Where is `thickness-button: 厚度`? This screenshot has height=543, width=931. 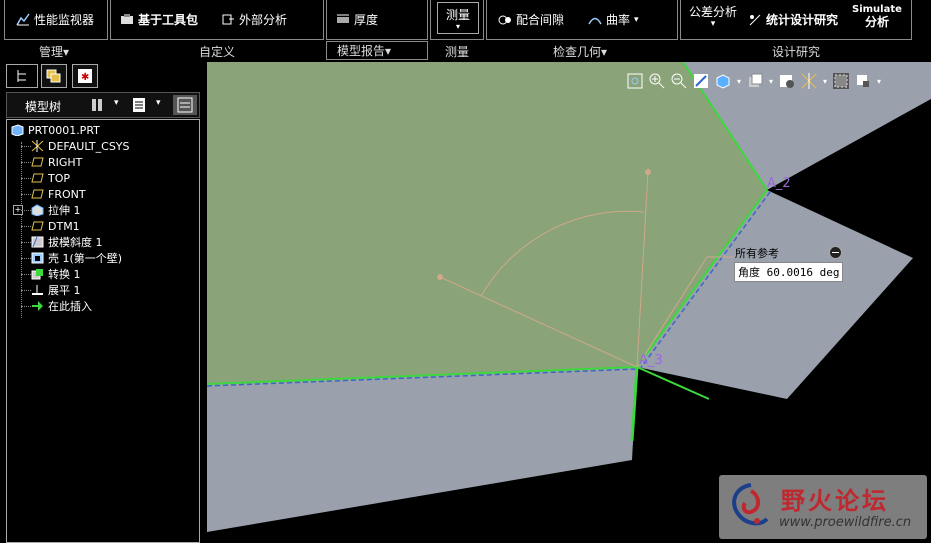 thickness-button: 厚度 is located at coordinates (357, 19).